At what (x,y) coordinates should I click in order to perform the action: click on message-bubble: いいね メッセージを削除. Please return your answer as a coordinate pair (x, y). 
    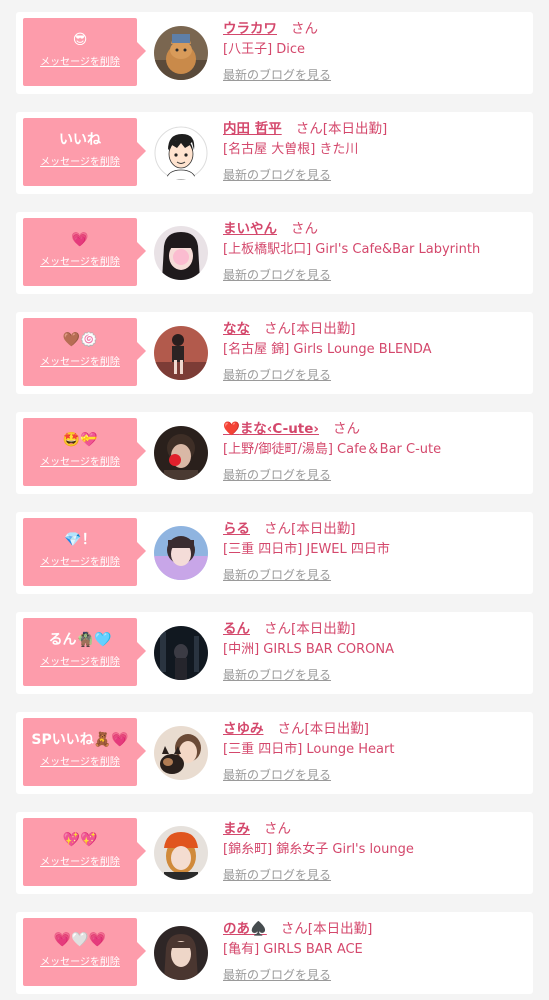
    Looking at the image, I should click on (84, 152).